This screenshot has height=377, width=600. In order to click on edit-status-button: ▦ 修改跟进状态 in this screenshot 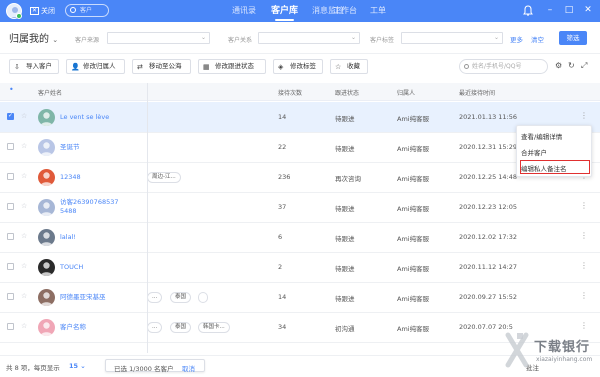, I will do `click(232, 66)`.